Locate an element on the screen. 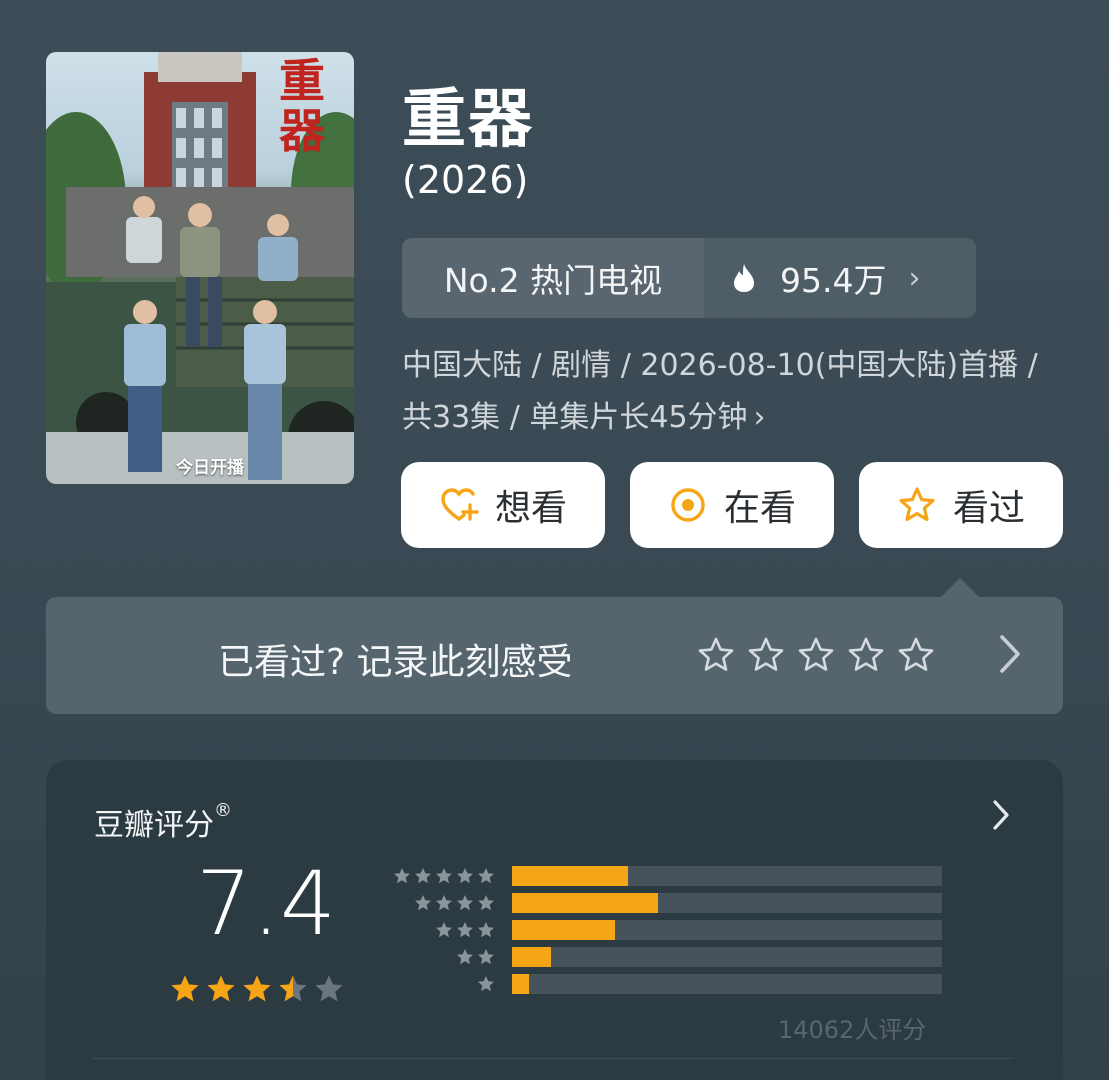 The height and width of the screenshot is (1080, 1109). star-half-icon is located at coordinates (293, 988).